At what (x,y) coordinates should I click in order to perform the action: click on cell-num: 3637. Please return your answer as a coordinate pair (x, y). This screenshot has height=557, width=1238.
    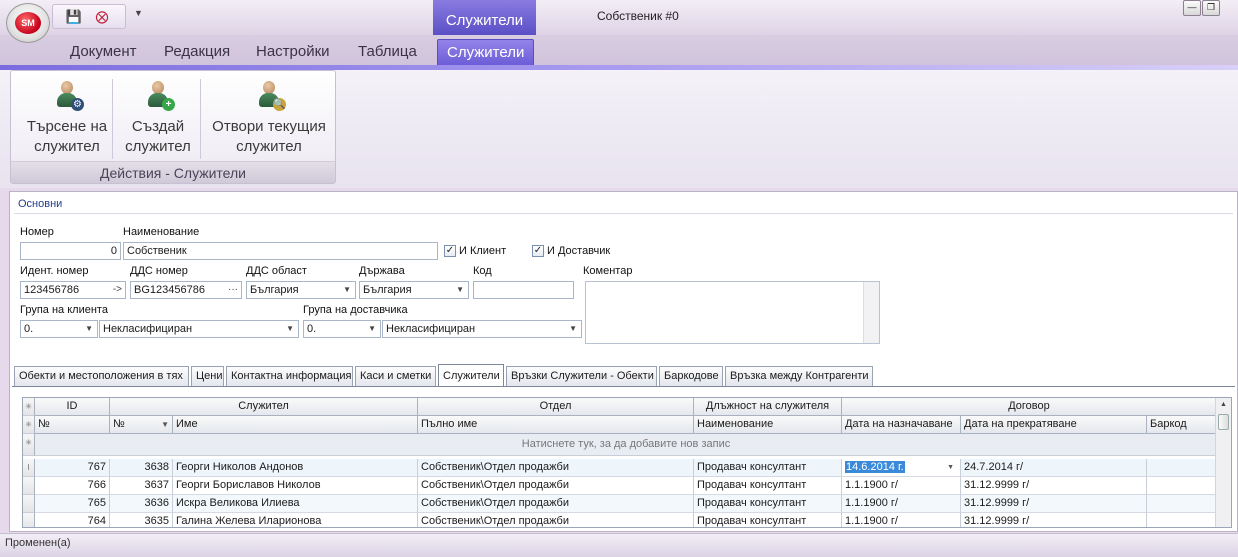
    Looking at the image, I should click on (141, 486).